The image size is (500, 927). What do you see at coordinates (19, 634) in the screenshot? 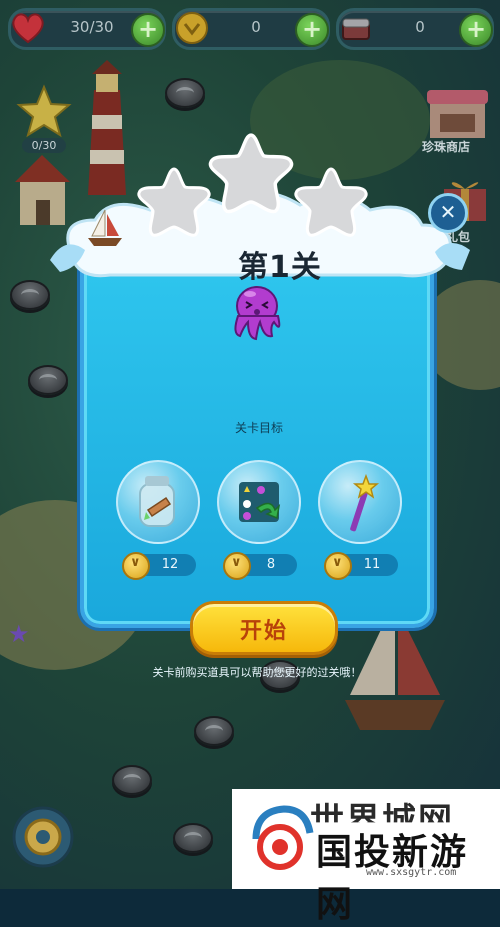
I see `starfish-icon: ★` at bounding box center [19, 634].